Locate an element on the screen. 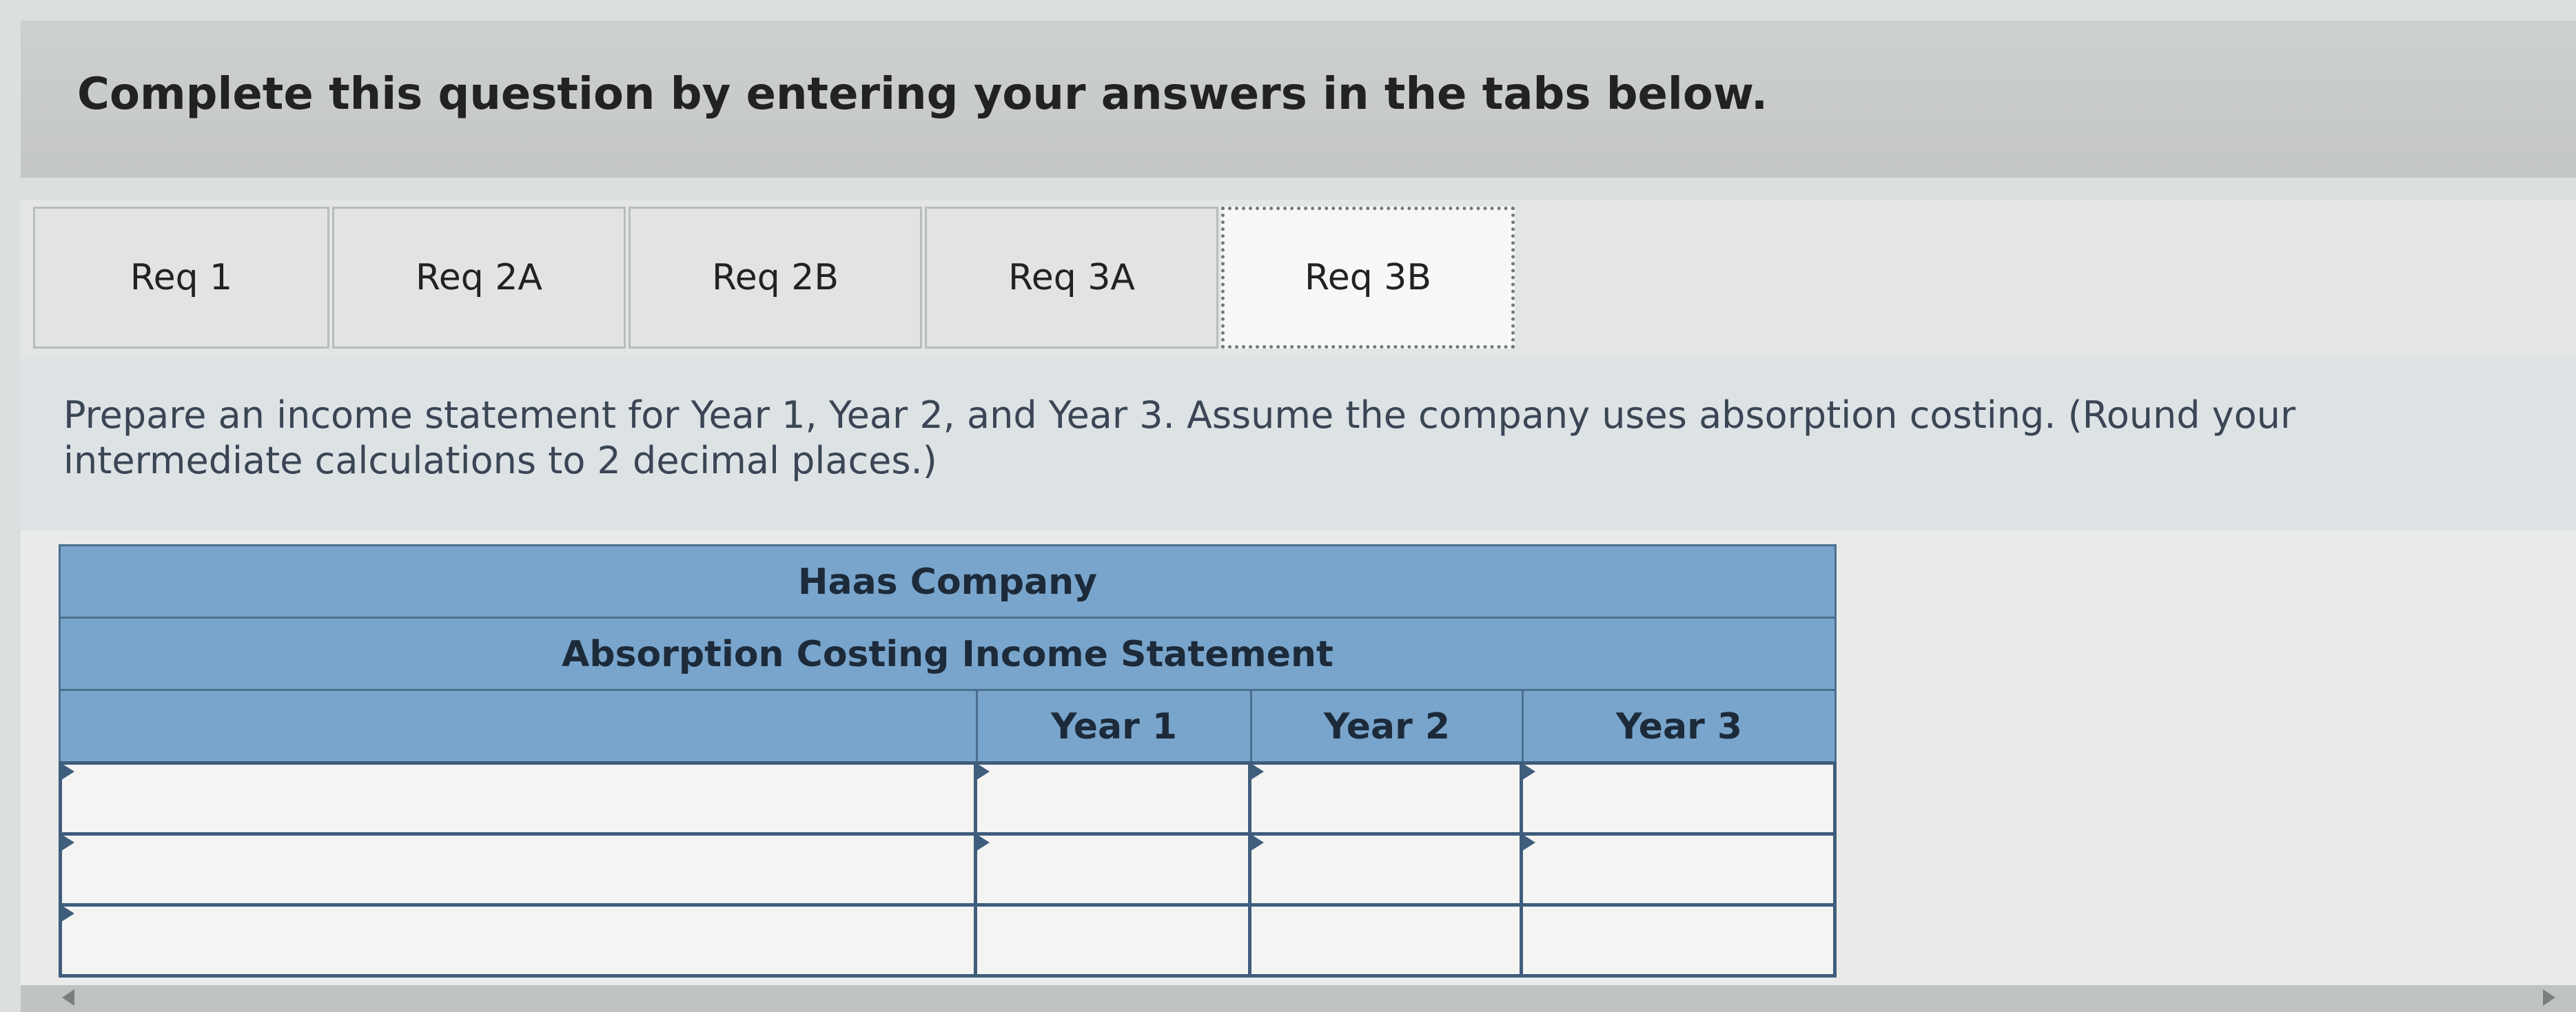 The width and height of the screenshot is (2576, 1012). horizontal-scrollbar is located at coordinates (1298, 998).